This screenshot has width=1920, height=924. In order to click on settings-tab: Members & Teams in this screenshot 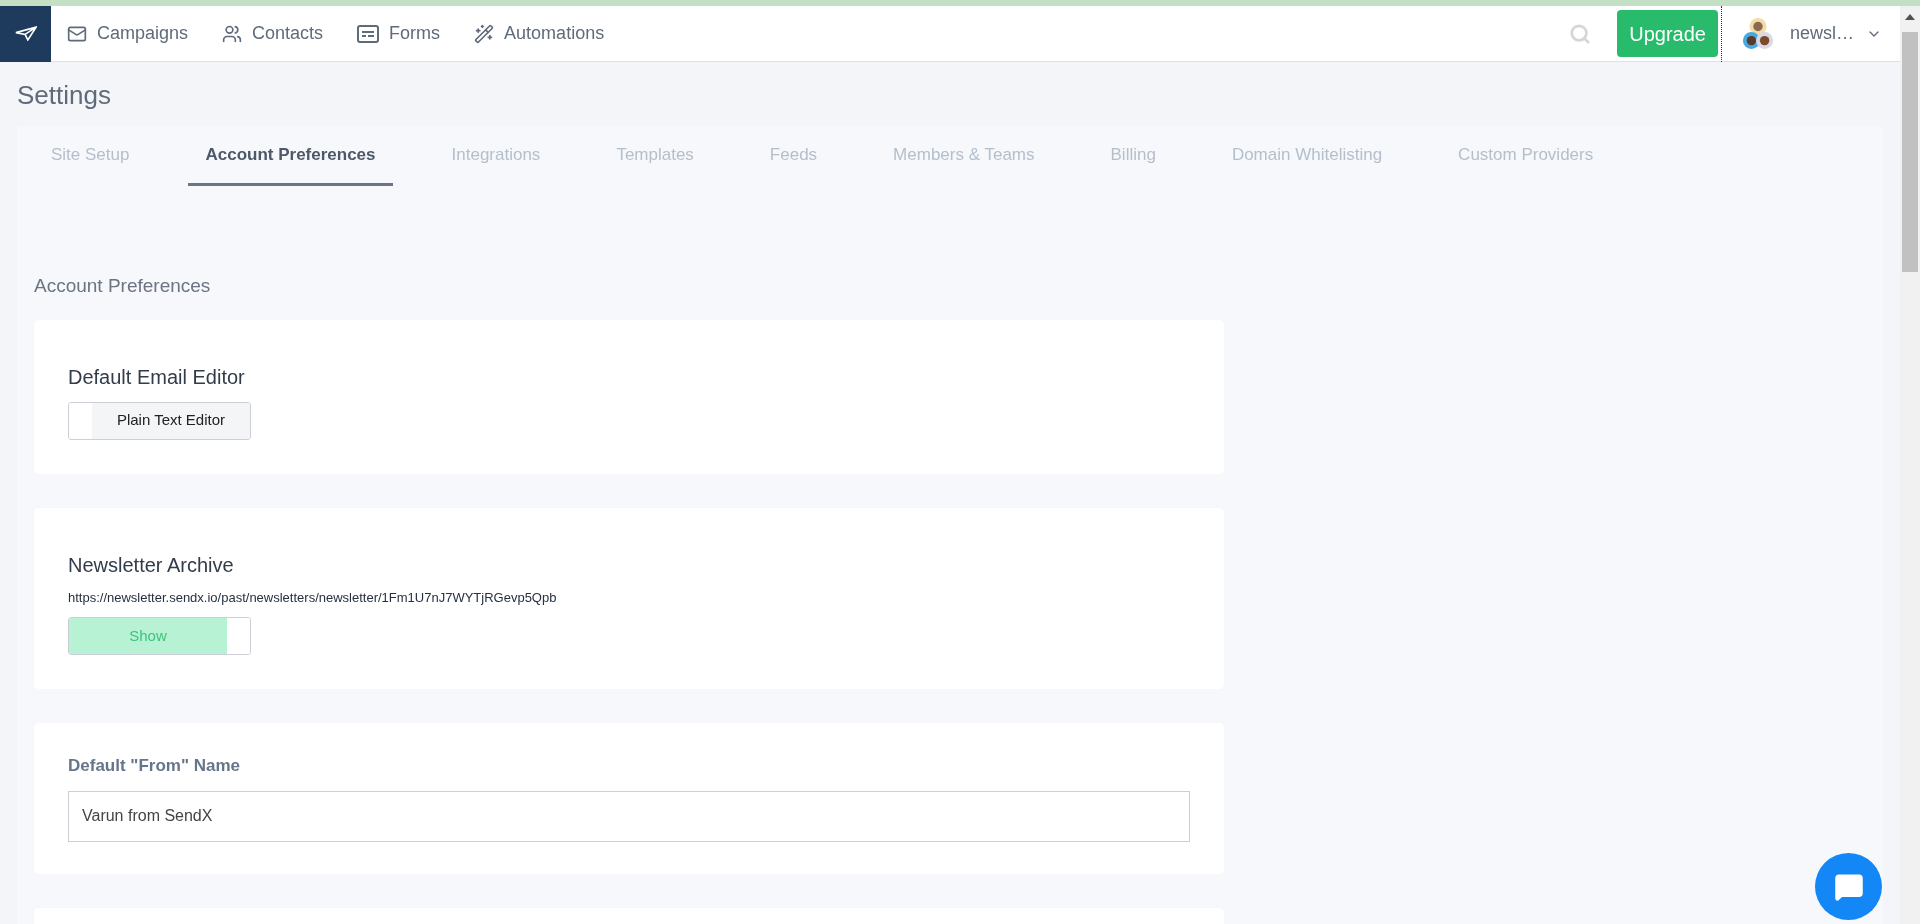, I will do `click(964, 156)`.